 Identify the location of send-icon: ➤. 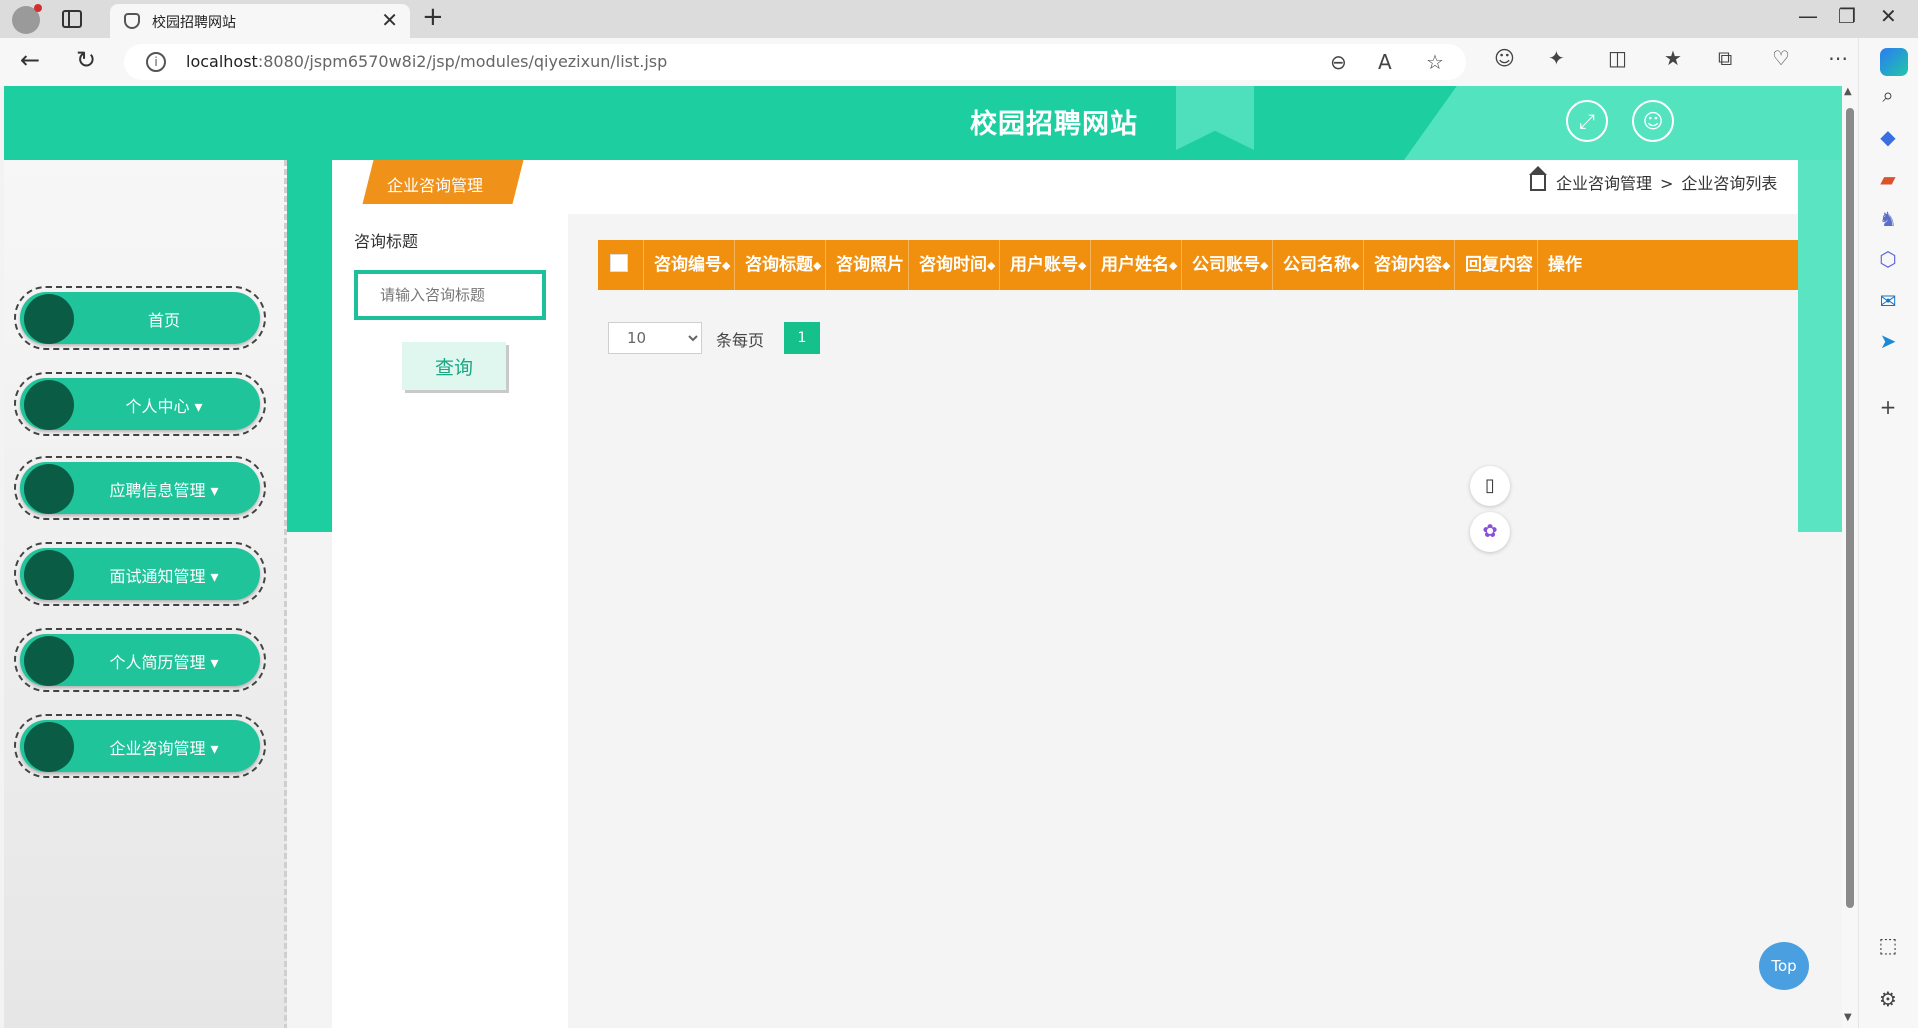
(1888, 341).